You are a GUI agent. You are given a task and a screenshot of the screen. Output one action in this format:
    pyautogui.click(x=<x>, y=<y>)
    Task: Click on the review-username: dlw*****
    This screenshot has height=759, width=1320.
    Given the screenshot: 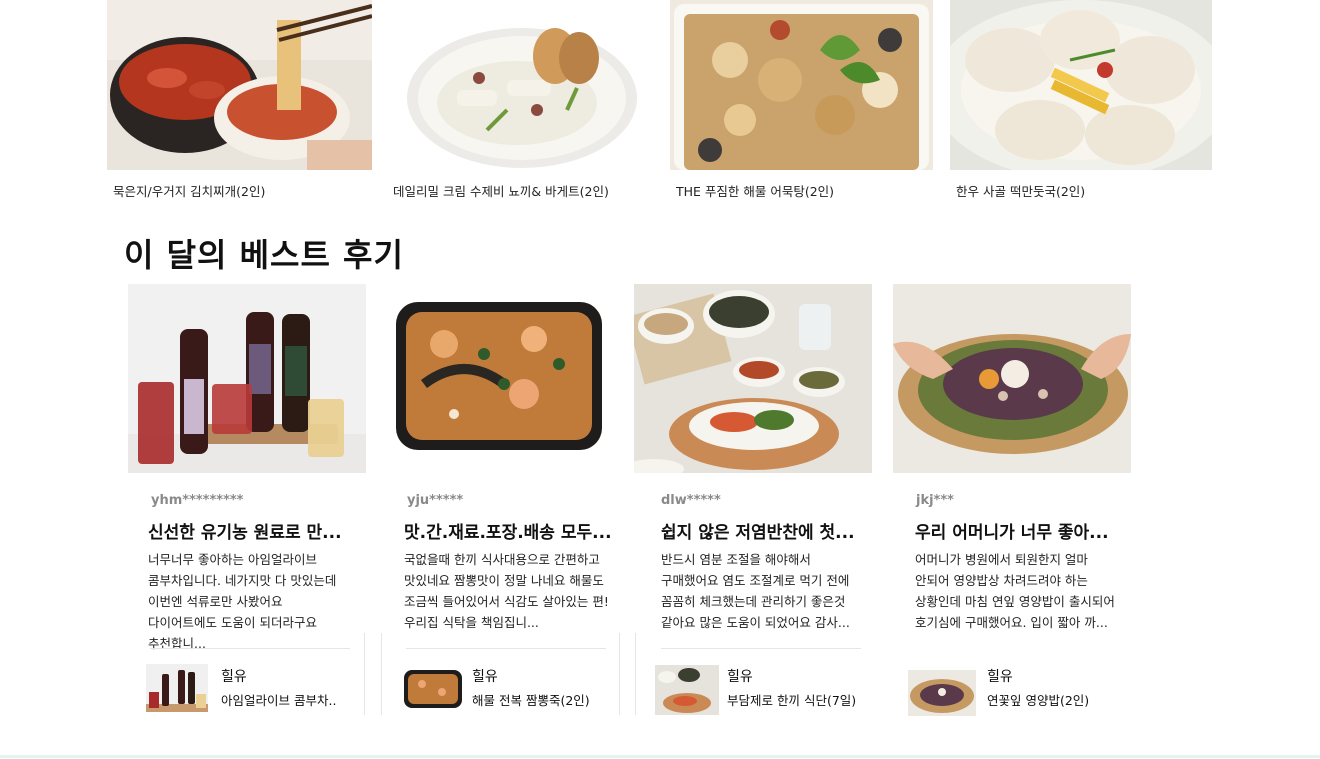 What is the action you would take?
    pyautogui.click(x=691, y=500)
    